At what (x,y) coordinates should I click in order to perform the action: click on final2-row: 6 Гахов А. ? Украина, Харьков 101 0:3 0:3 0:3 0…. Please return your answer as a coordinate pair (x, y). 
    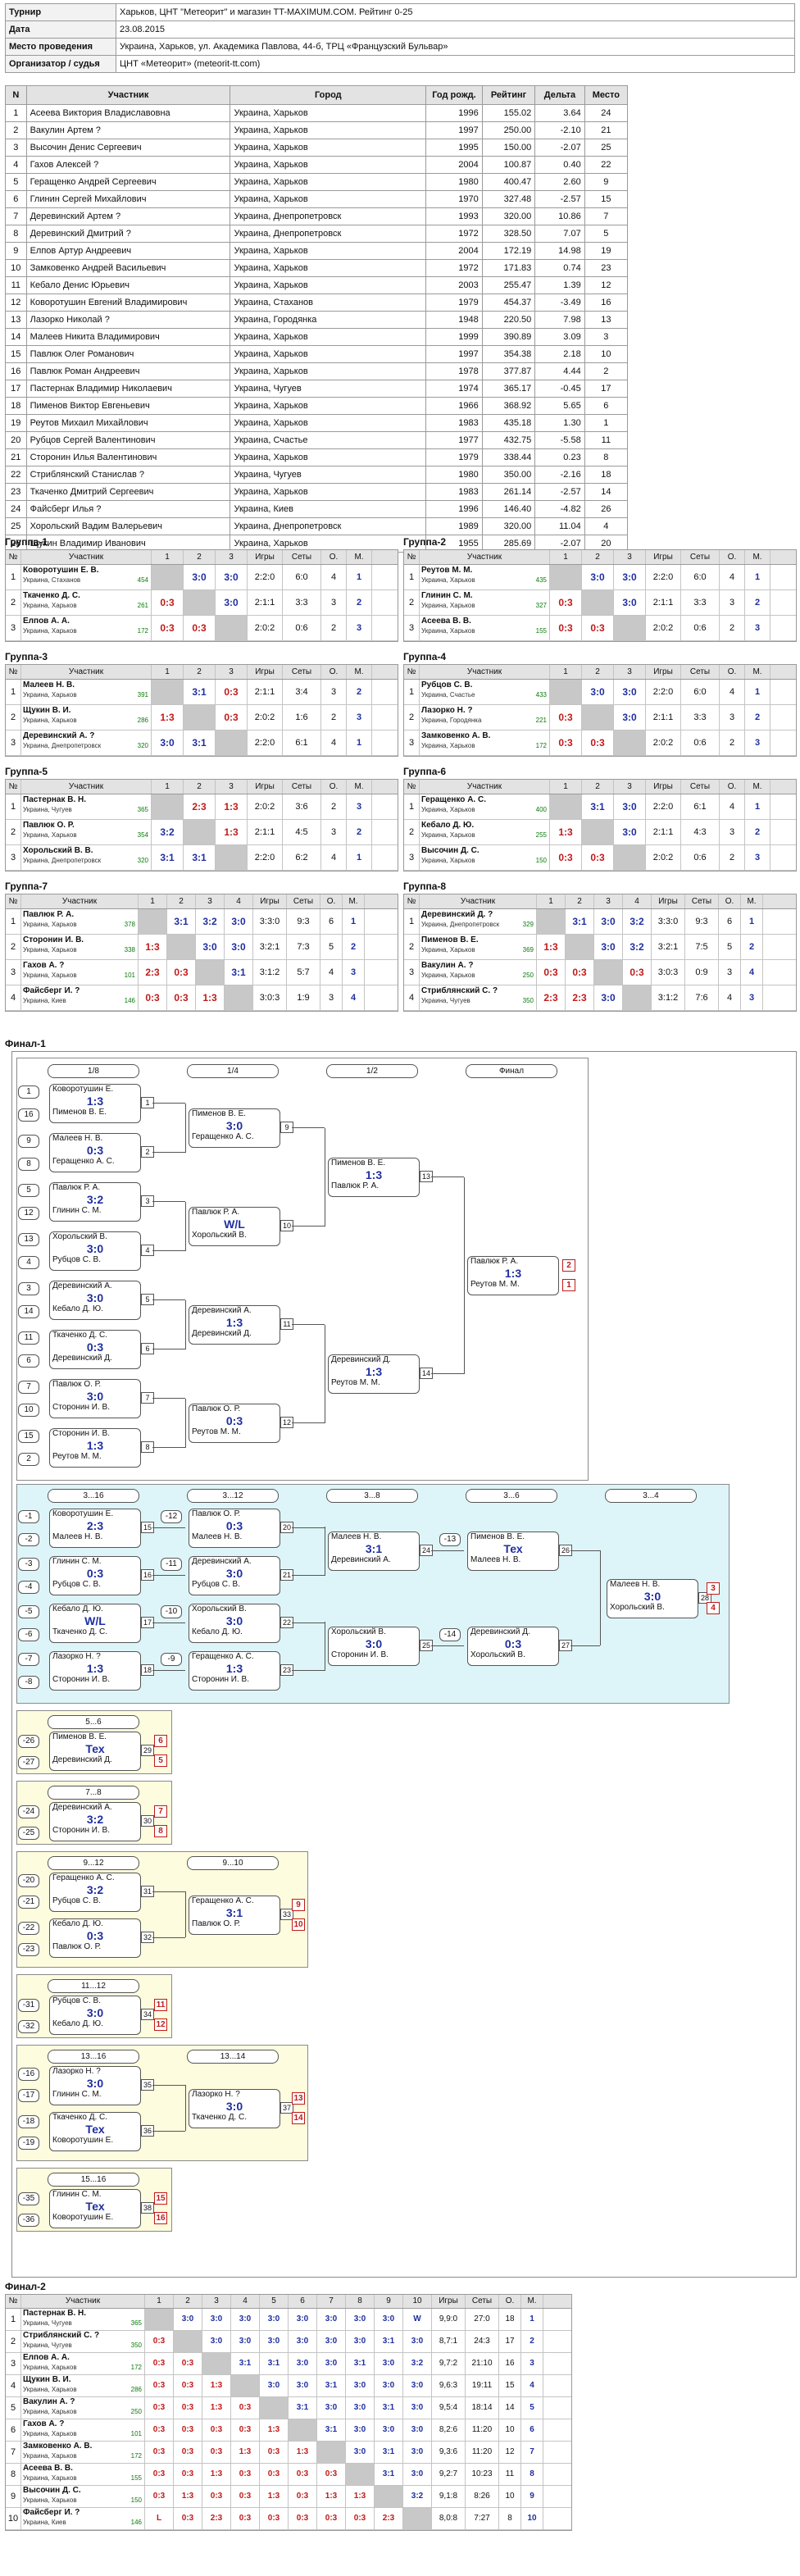
    Looking at the image, I should click on (288, 2430).